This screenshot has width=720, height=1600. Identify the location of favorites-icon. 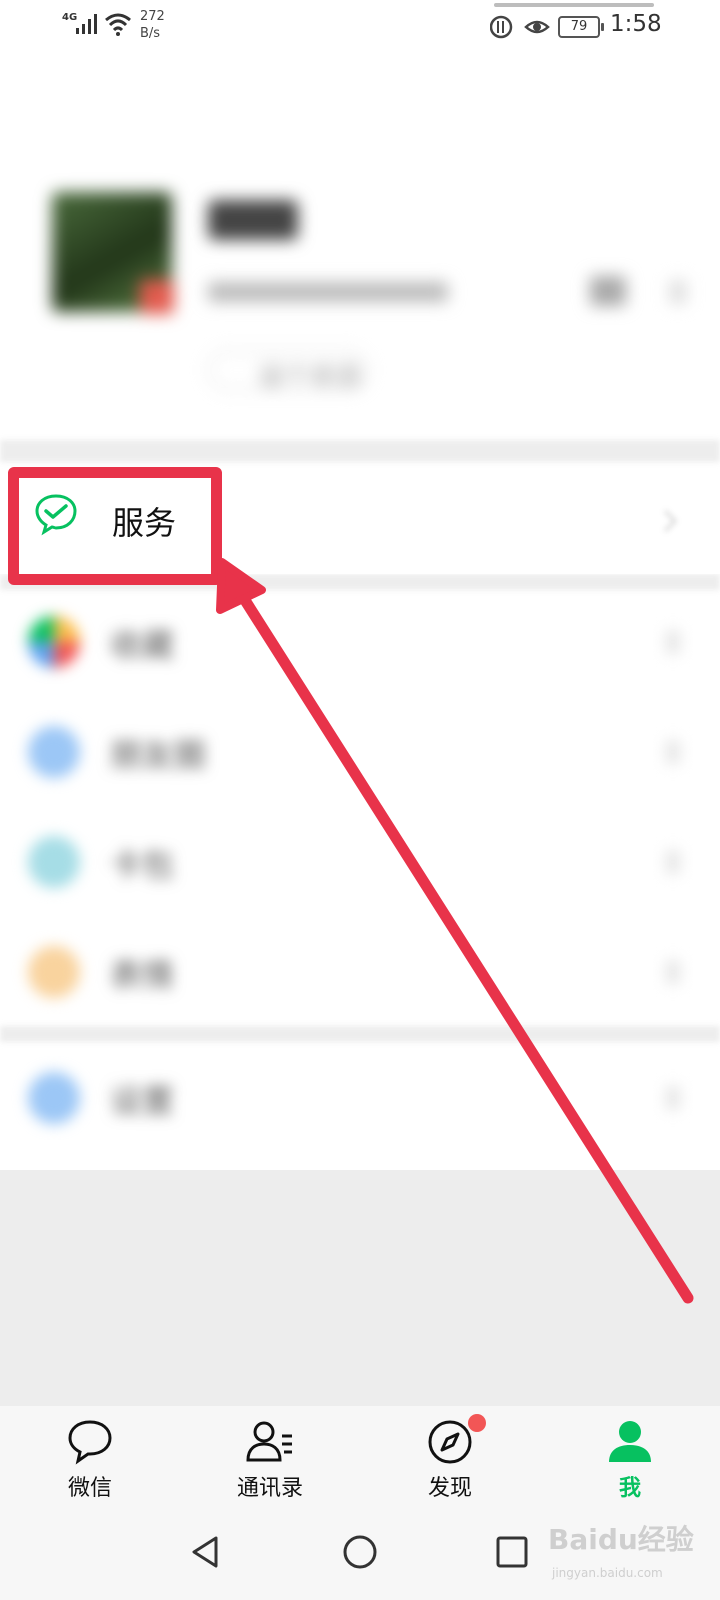
(54, 642).